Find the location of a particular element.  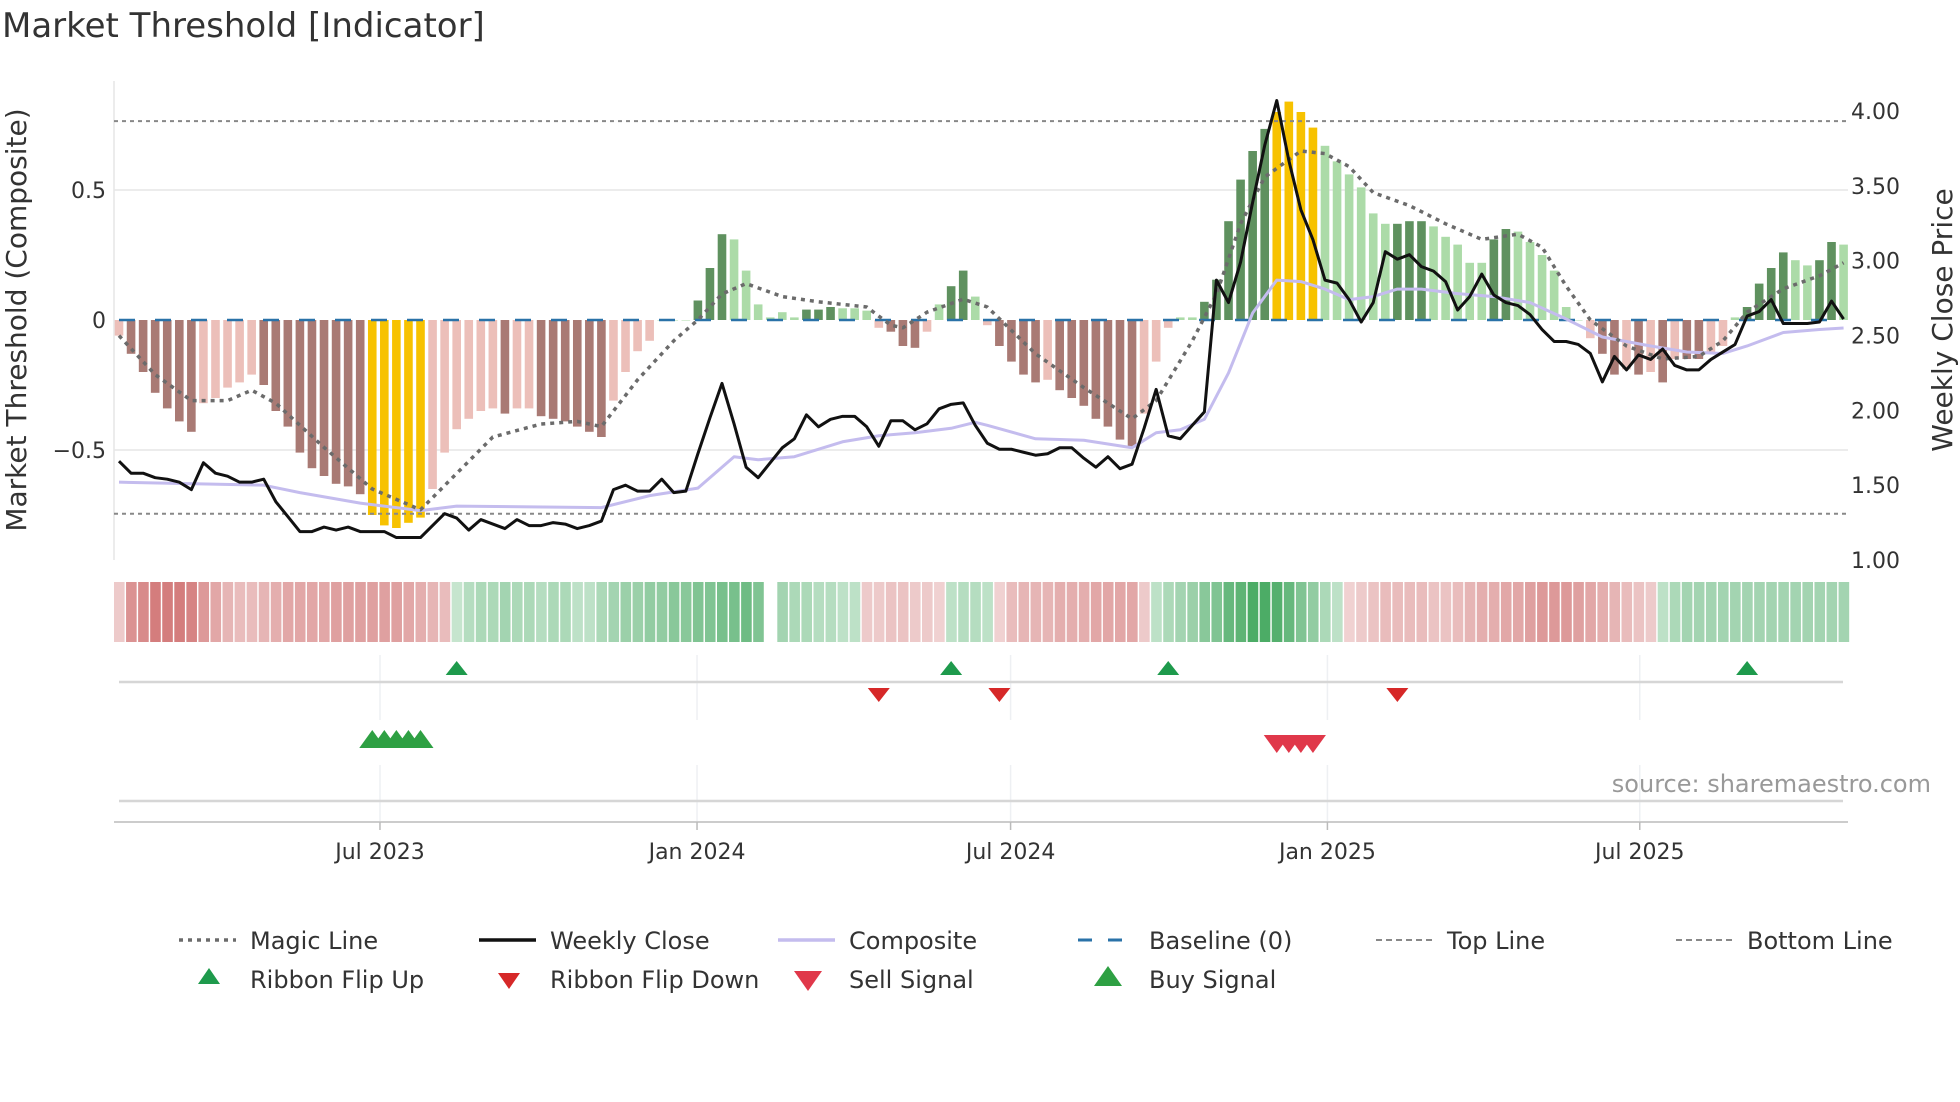

y-right-tick-label: 3.00 is located at coordinates (1875, 262).